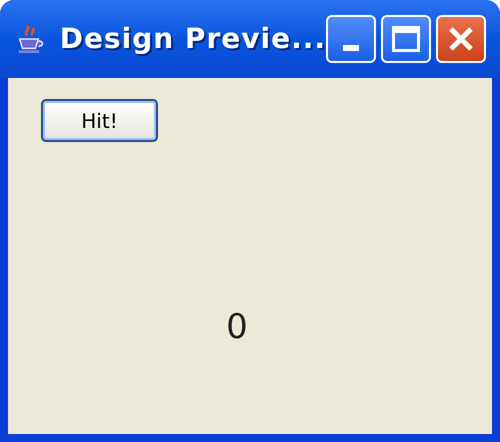 The height and width of the screenshot is (442, 500). I want to click on maximize-button, so click(406, 39).